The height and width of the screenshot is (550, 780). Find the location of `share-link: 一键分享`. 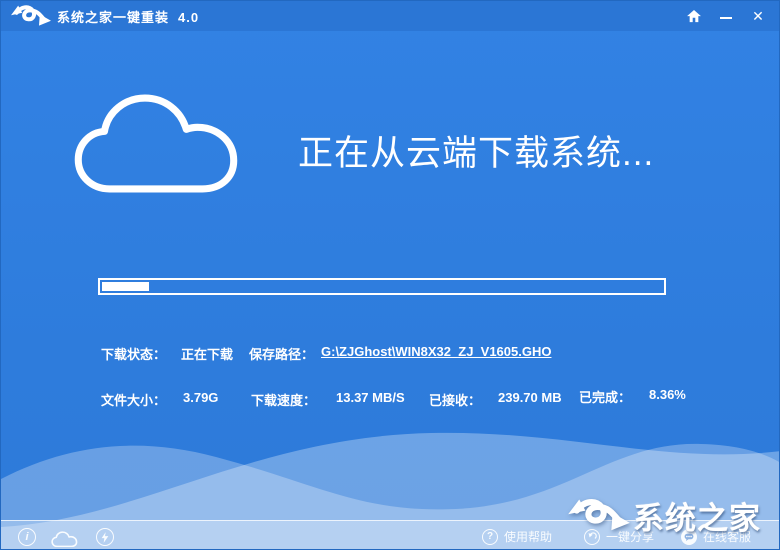

share-link: 一键分享 is located at coordinates (619, 536).